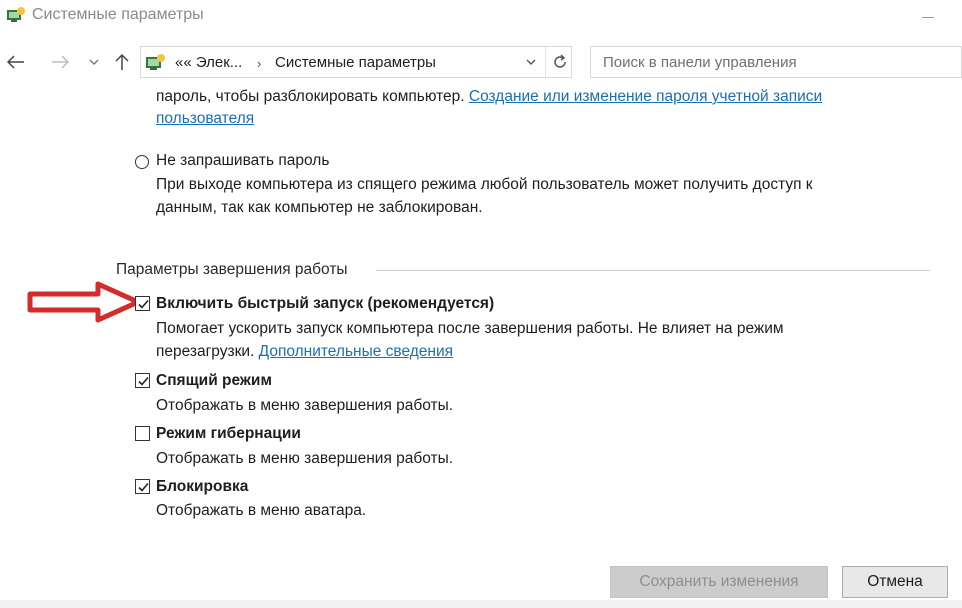 This screenshot has width=962, height=608. Describe the element at coordinates (305, 458) in the screenshot. I see `hibernate-desc: Отображать в меню завершения работы.` at that location.